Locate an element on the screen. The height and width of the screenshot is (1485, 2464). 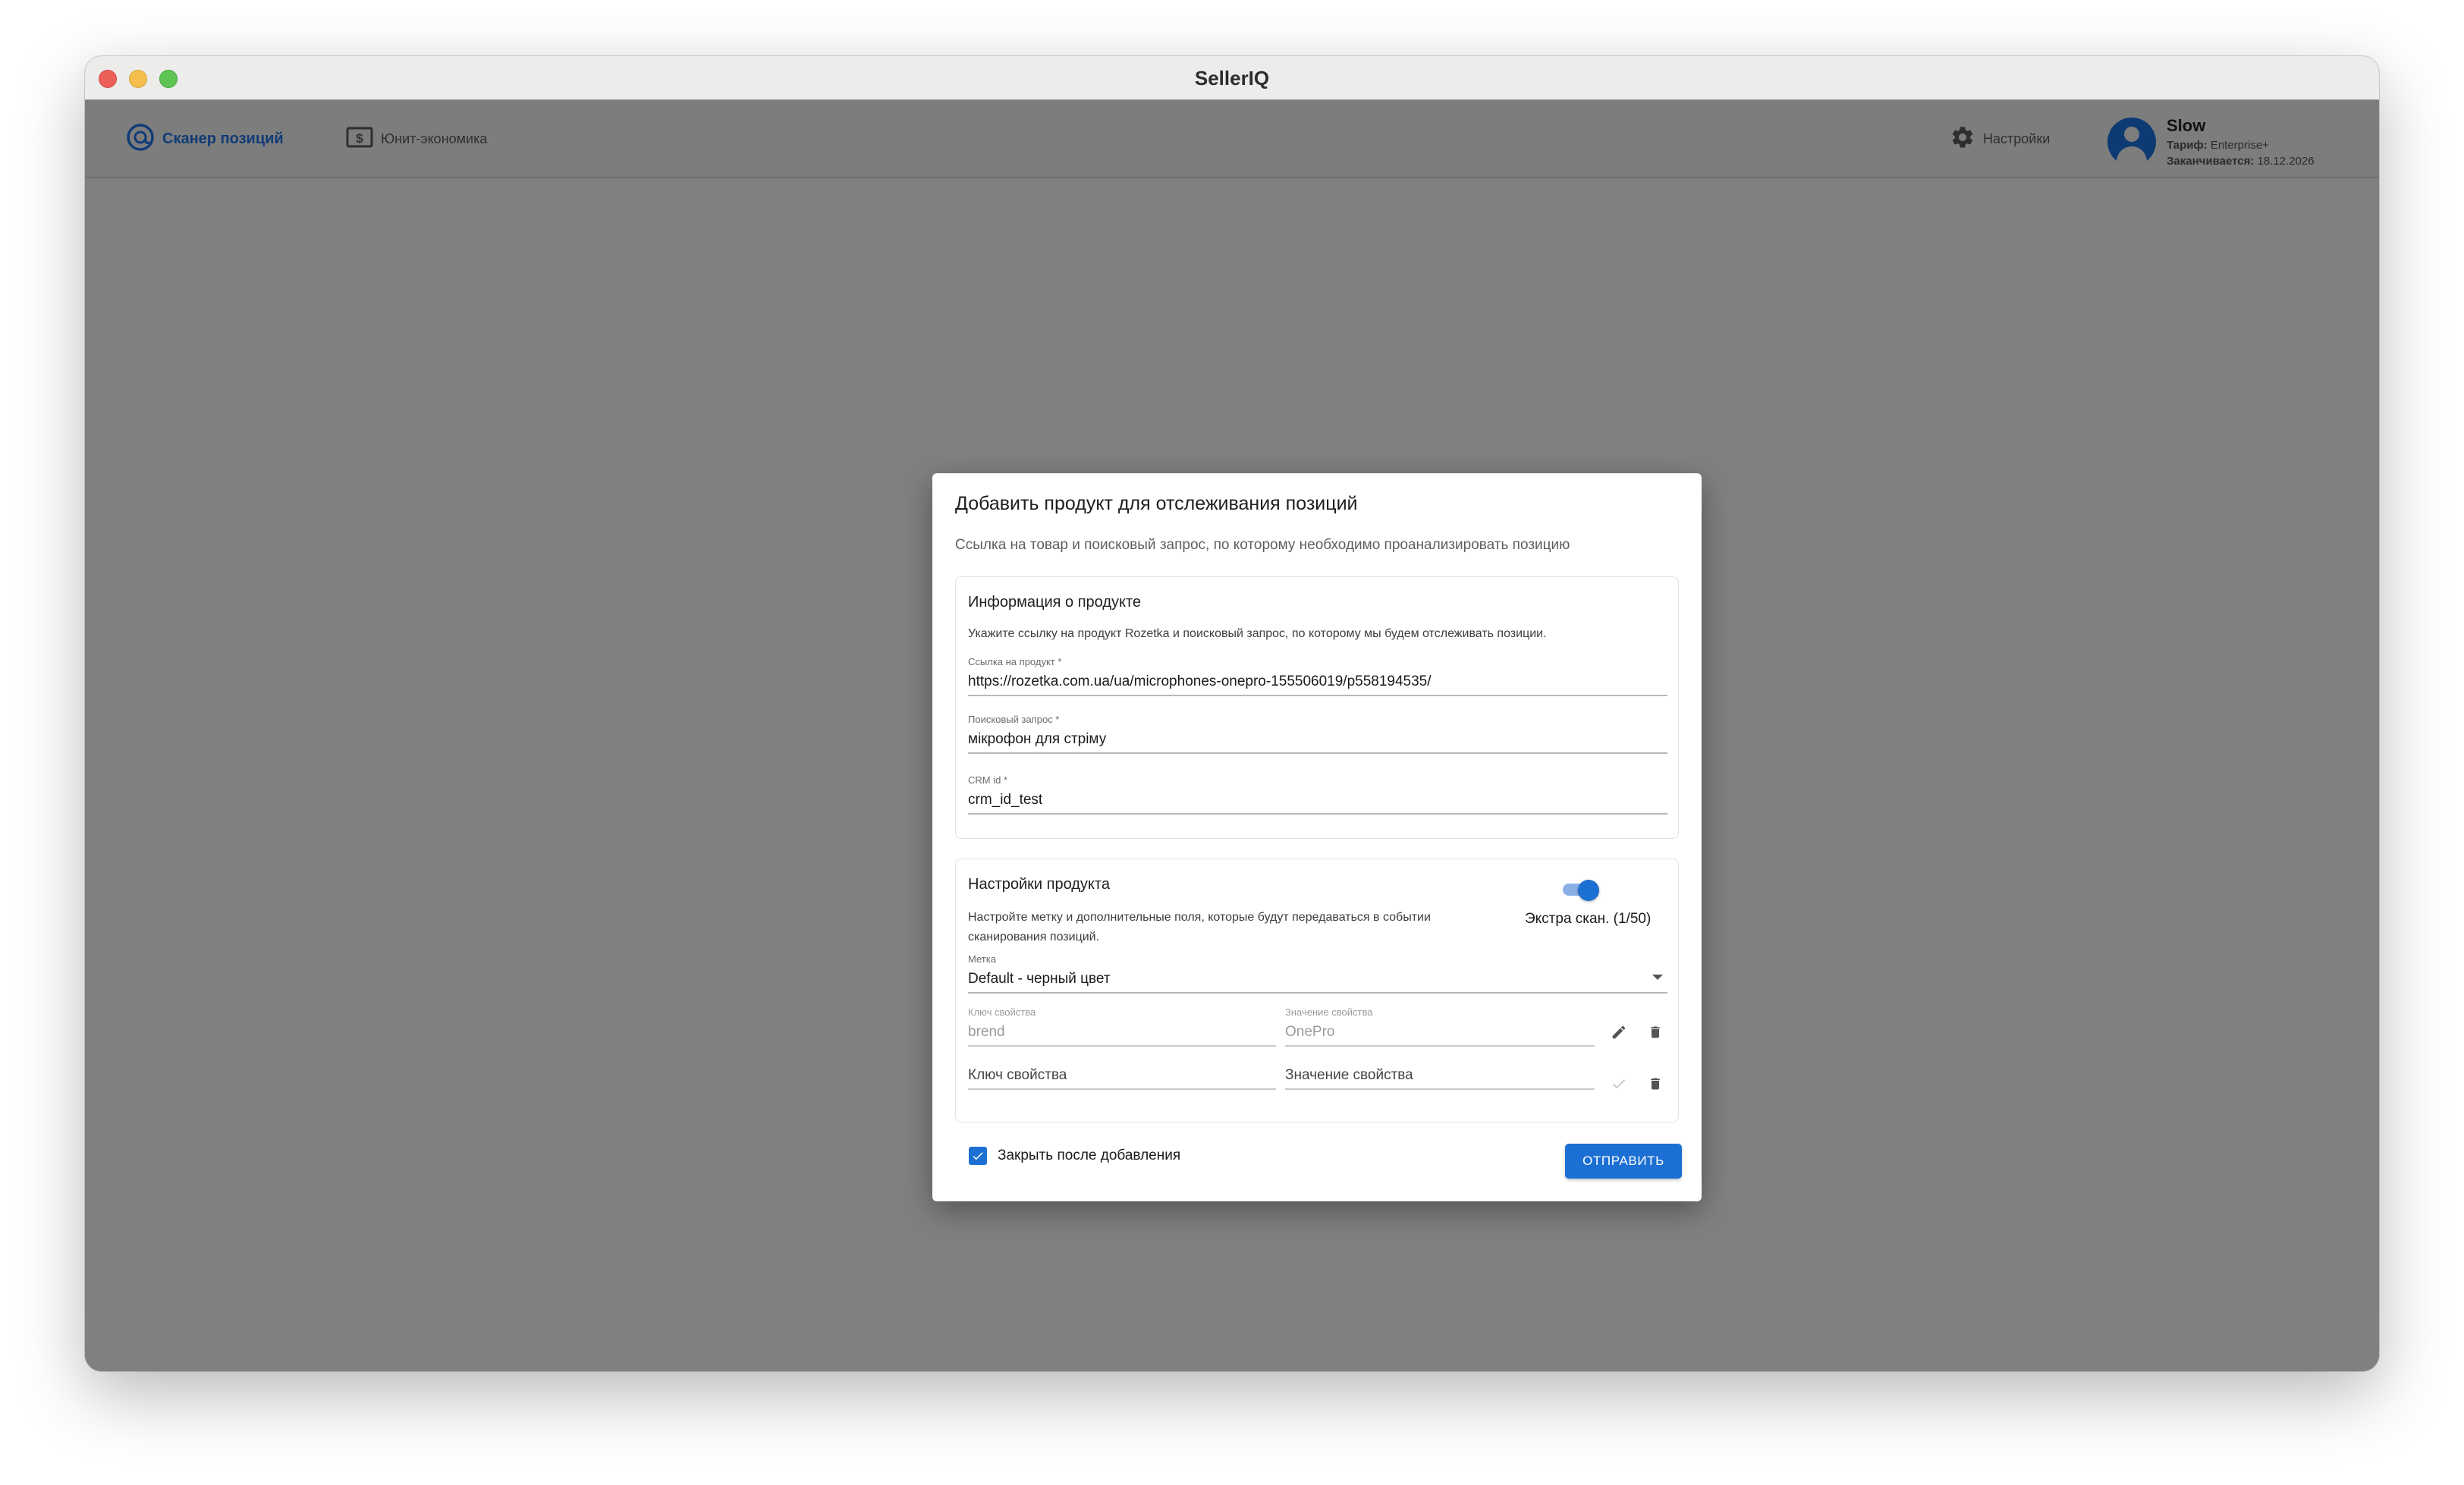
close-after-add-label: Закрыть после добавления is located at coordinates (1089, 1155).